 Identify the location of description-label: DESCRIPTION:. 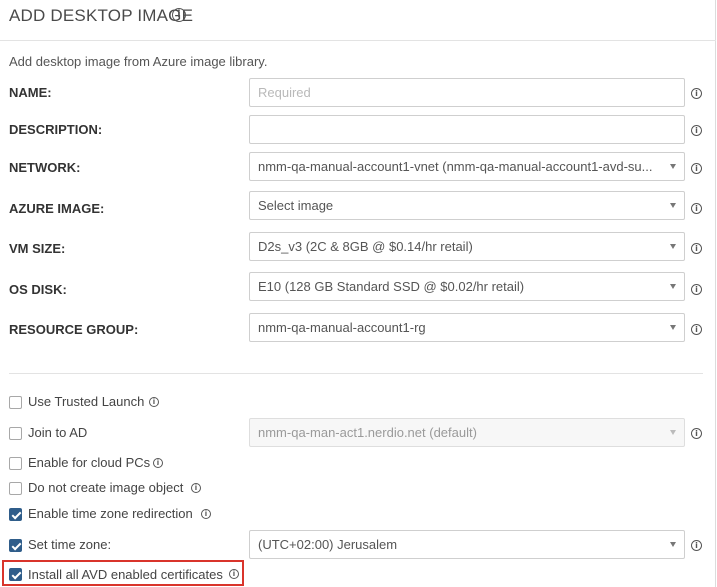
(56, 129).